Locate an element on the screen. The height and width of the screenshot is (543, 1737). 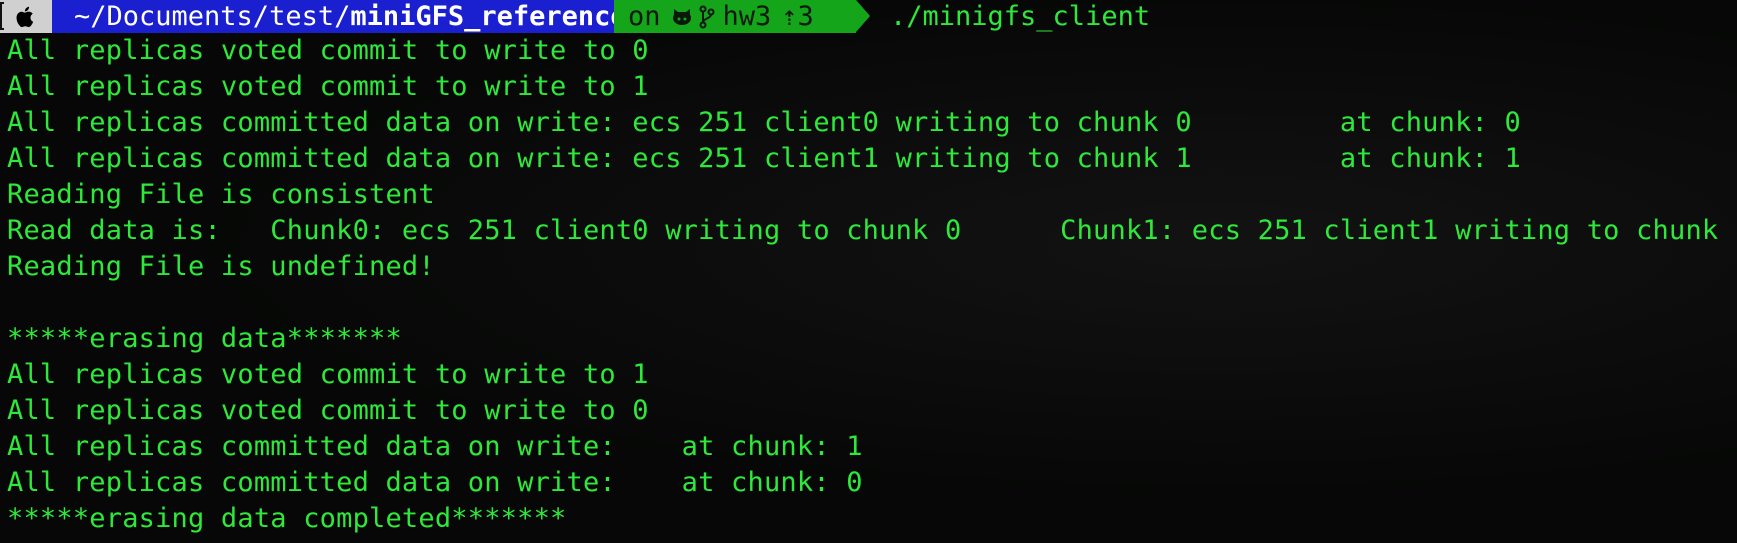
prompt-bracket is located at coordinates (2, 16).